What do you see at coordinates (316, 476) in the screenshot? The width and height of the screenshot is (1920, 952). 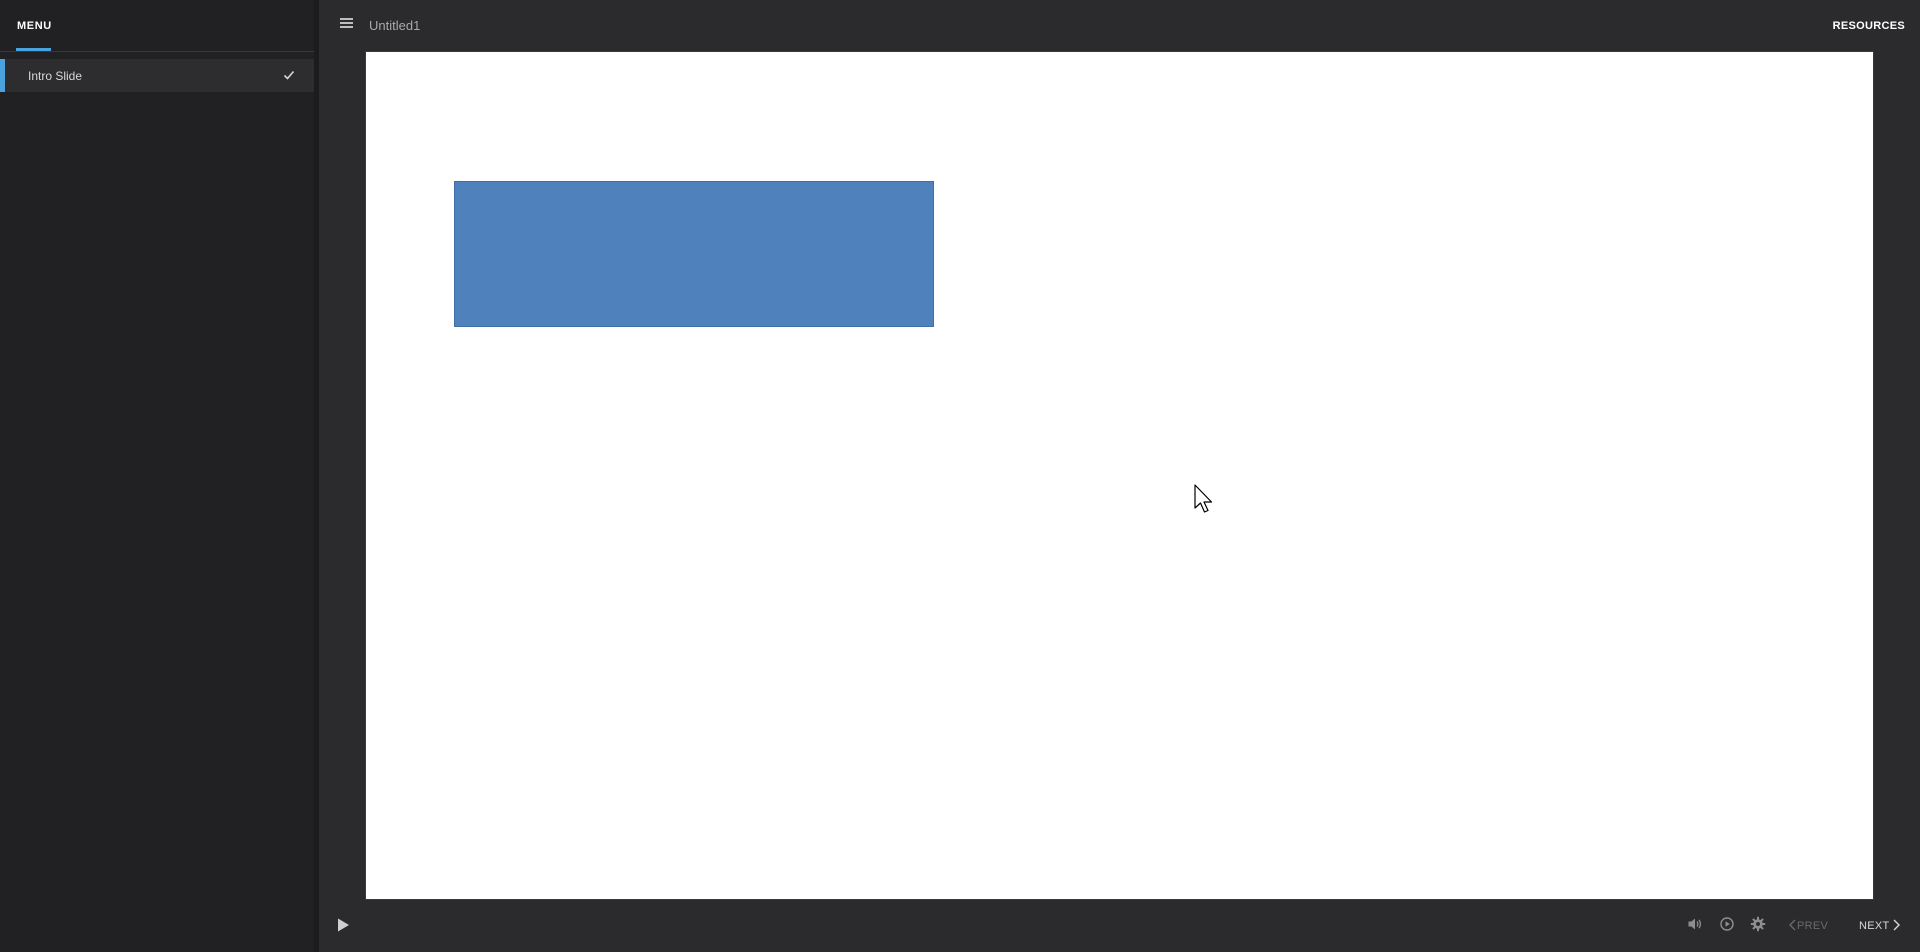 I see `sidebar-divider` at bounding box center [316, 476].